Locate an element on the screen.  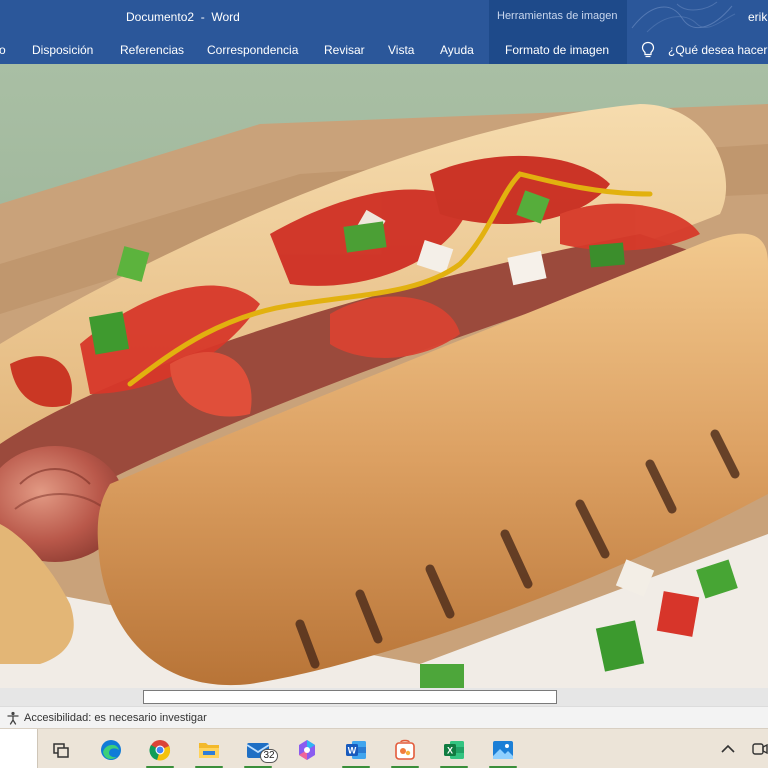
windows-taskbar: 32 W X is located at coordinates (384, 748).